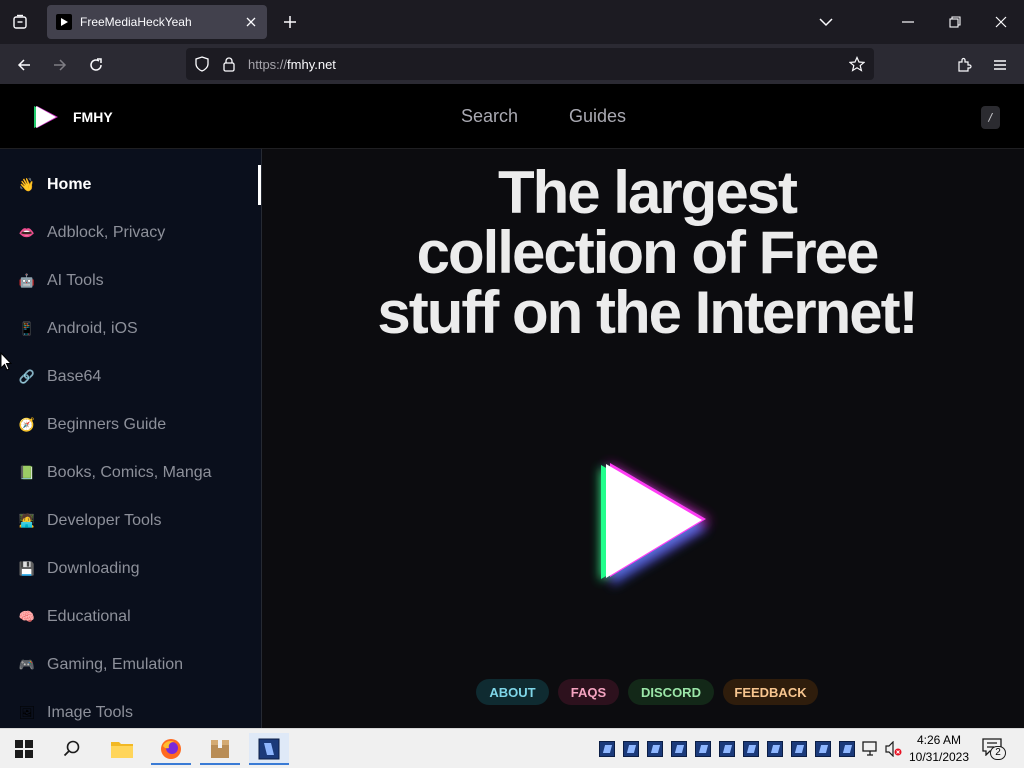  Describe the element at coordinates (27, 520) in the screenshot. I see `technologist-icon: 🧑‍💻` at that location.